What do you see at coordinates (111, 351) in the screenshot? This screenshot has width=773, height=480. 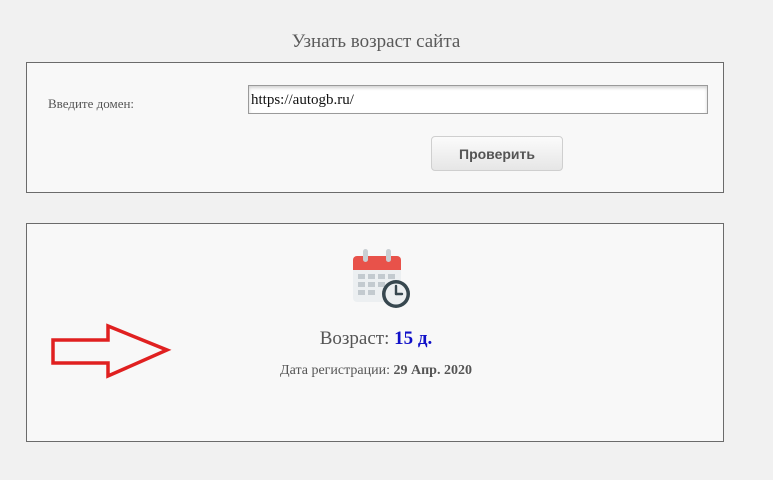 I see `red-arrow-icon` at bounding box center [111, 351].